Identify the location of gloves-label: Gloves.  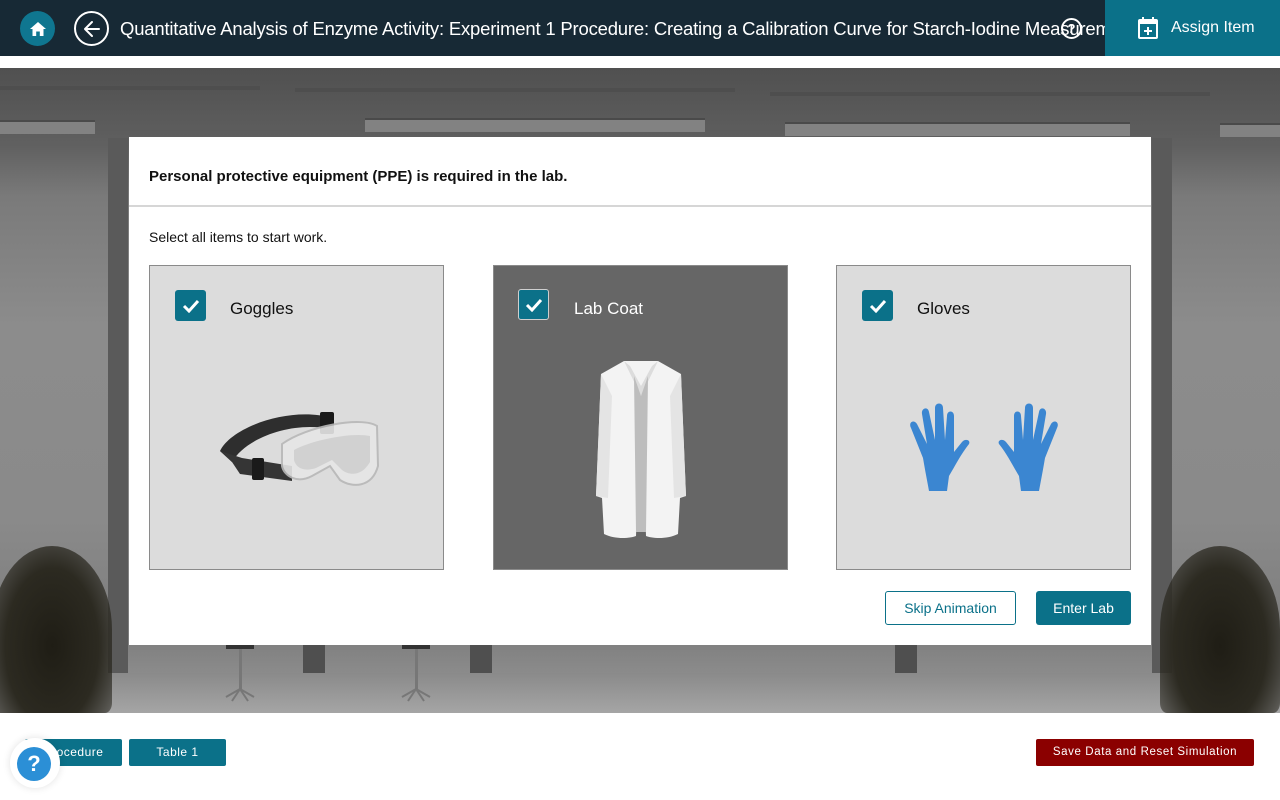
(943, 308).